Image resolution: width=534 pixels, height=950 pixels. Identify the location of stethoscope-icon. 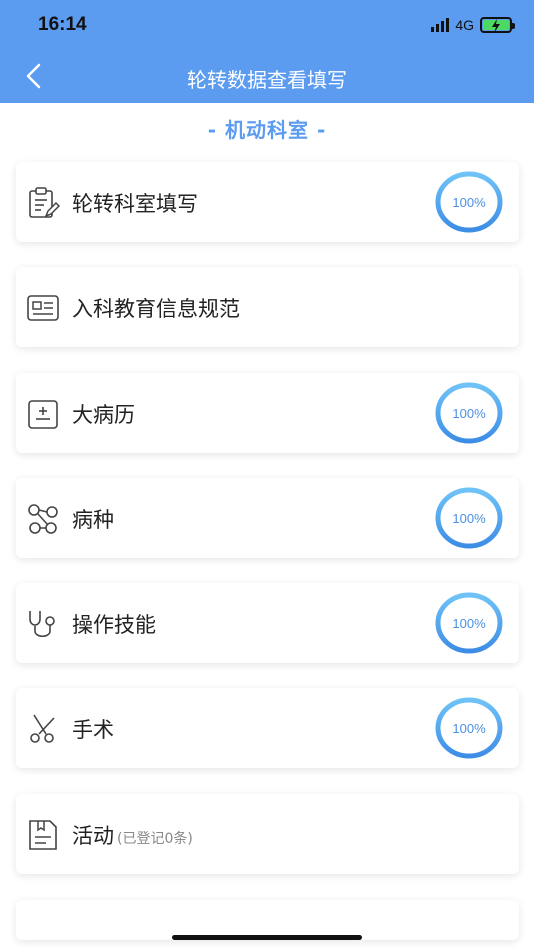
(42, 624).